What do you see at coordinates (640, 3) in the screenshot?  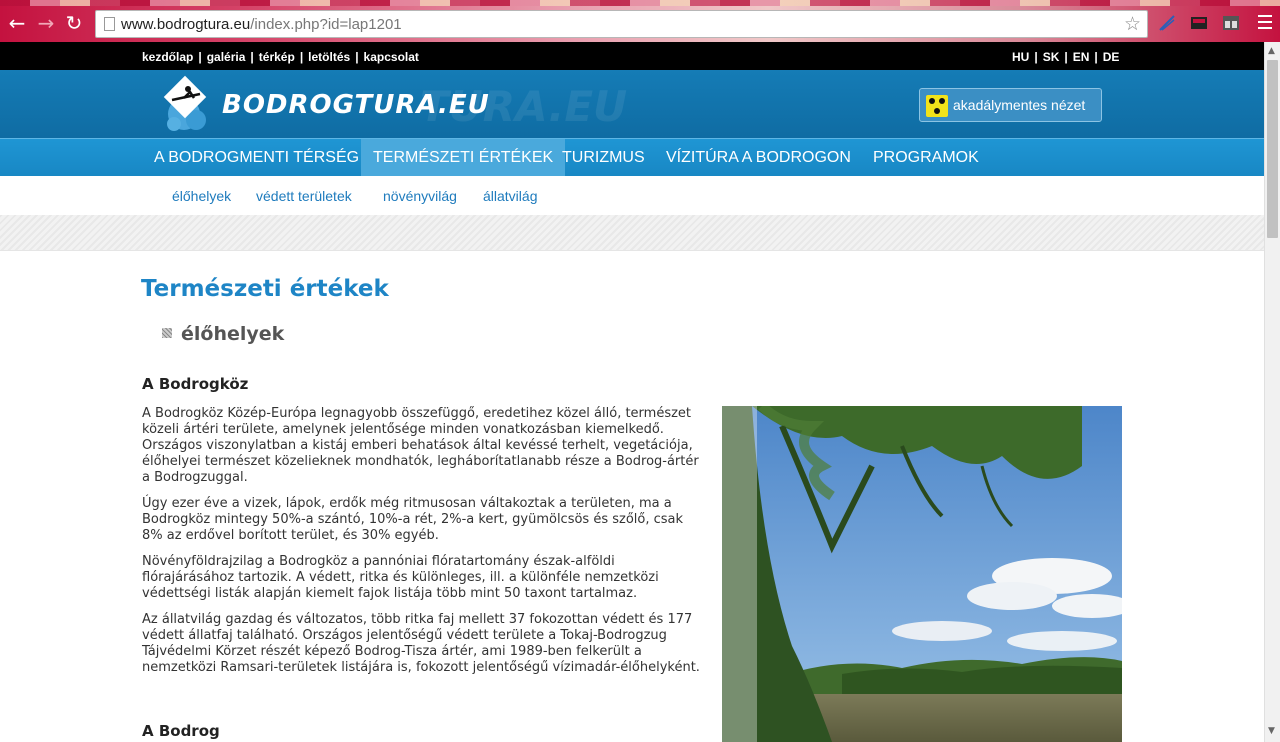 I see `tab-strip` at bounding box center [640, 3].